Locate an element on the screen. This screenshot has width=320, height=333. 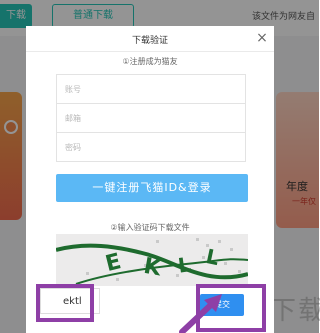
pointer-arrow-icon is located at coordinates (200, 313).